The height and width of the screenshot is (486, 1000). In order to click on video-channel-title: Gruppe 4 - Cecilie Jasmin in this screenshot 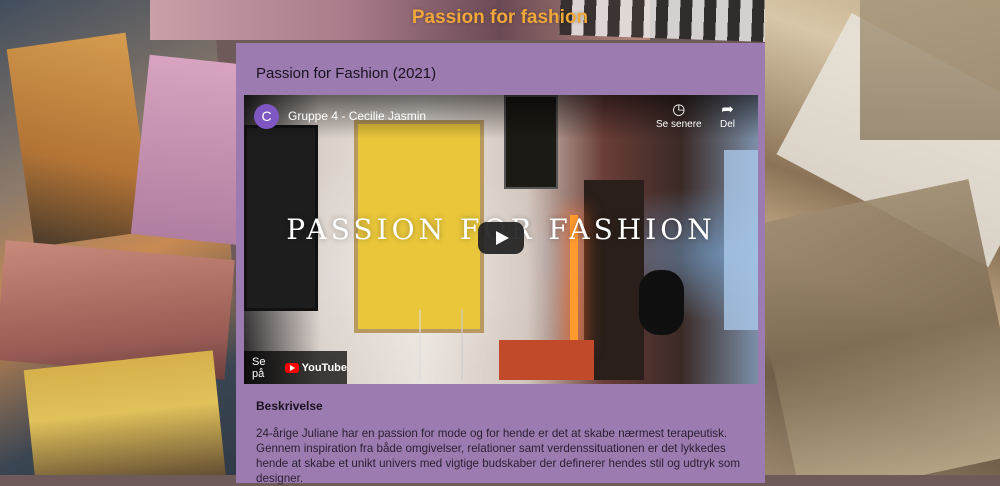, I will do `click(357, 116)`.